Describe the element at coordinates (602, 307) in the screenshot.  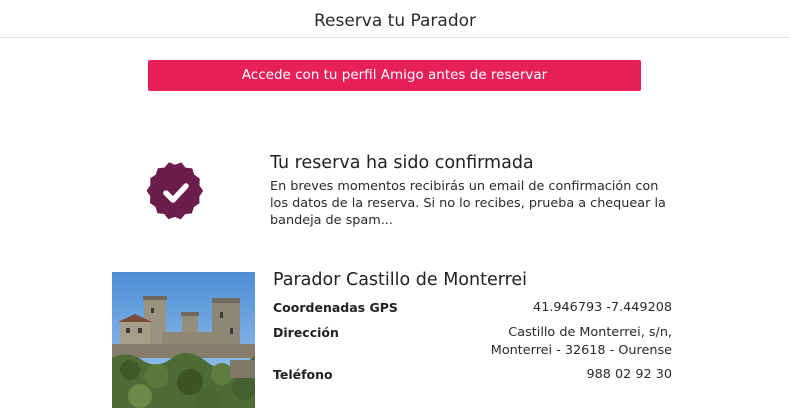
I see `gps-value: 41.946793 -7.449208` at that location.